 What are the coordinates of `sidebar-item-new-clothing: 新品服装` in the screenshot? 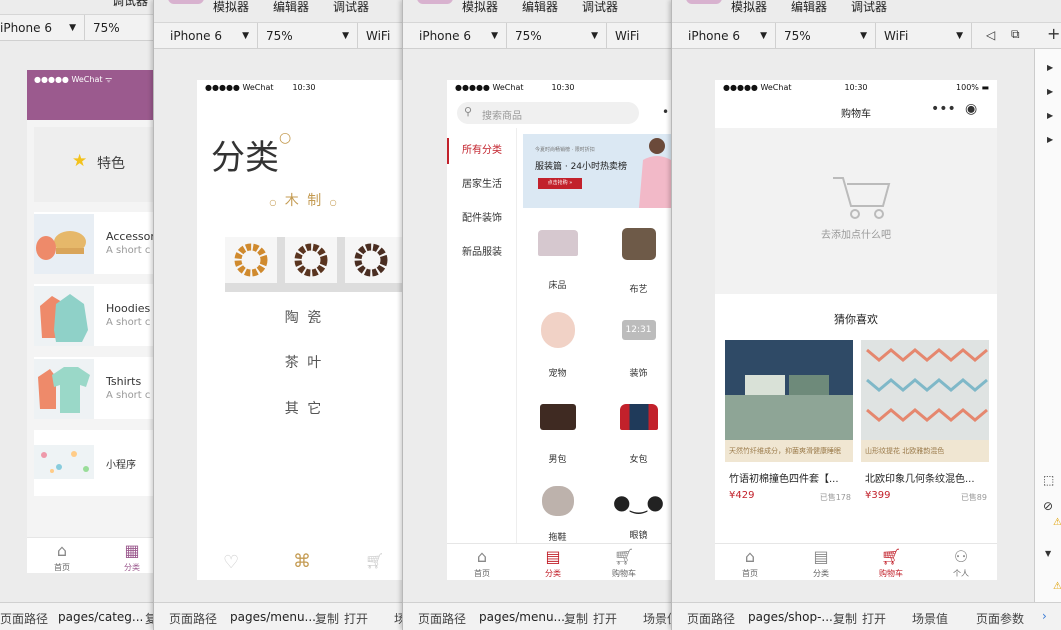 It's located at (482, 253).